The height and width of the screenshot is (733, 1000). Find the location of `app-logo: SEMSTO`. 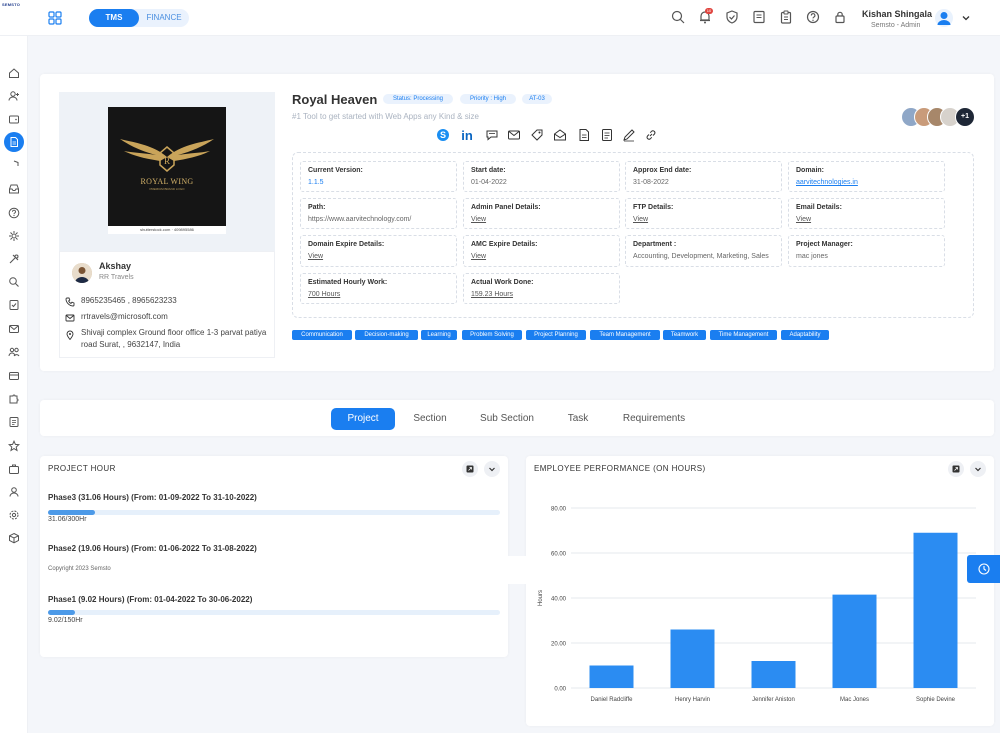

app-logo: SEMSTO is located at coordinates (11, 4).